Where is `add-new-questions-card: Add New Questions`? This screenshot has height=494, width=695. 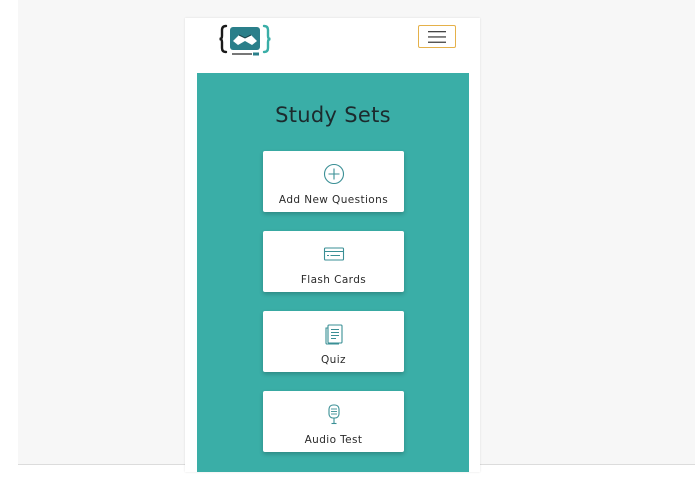
add-new-questions-card: Add New Questions is located at coordinates (333, 181).